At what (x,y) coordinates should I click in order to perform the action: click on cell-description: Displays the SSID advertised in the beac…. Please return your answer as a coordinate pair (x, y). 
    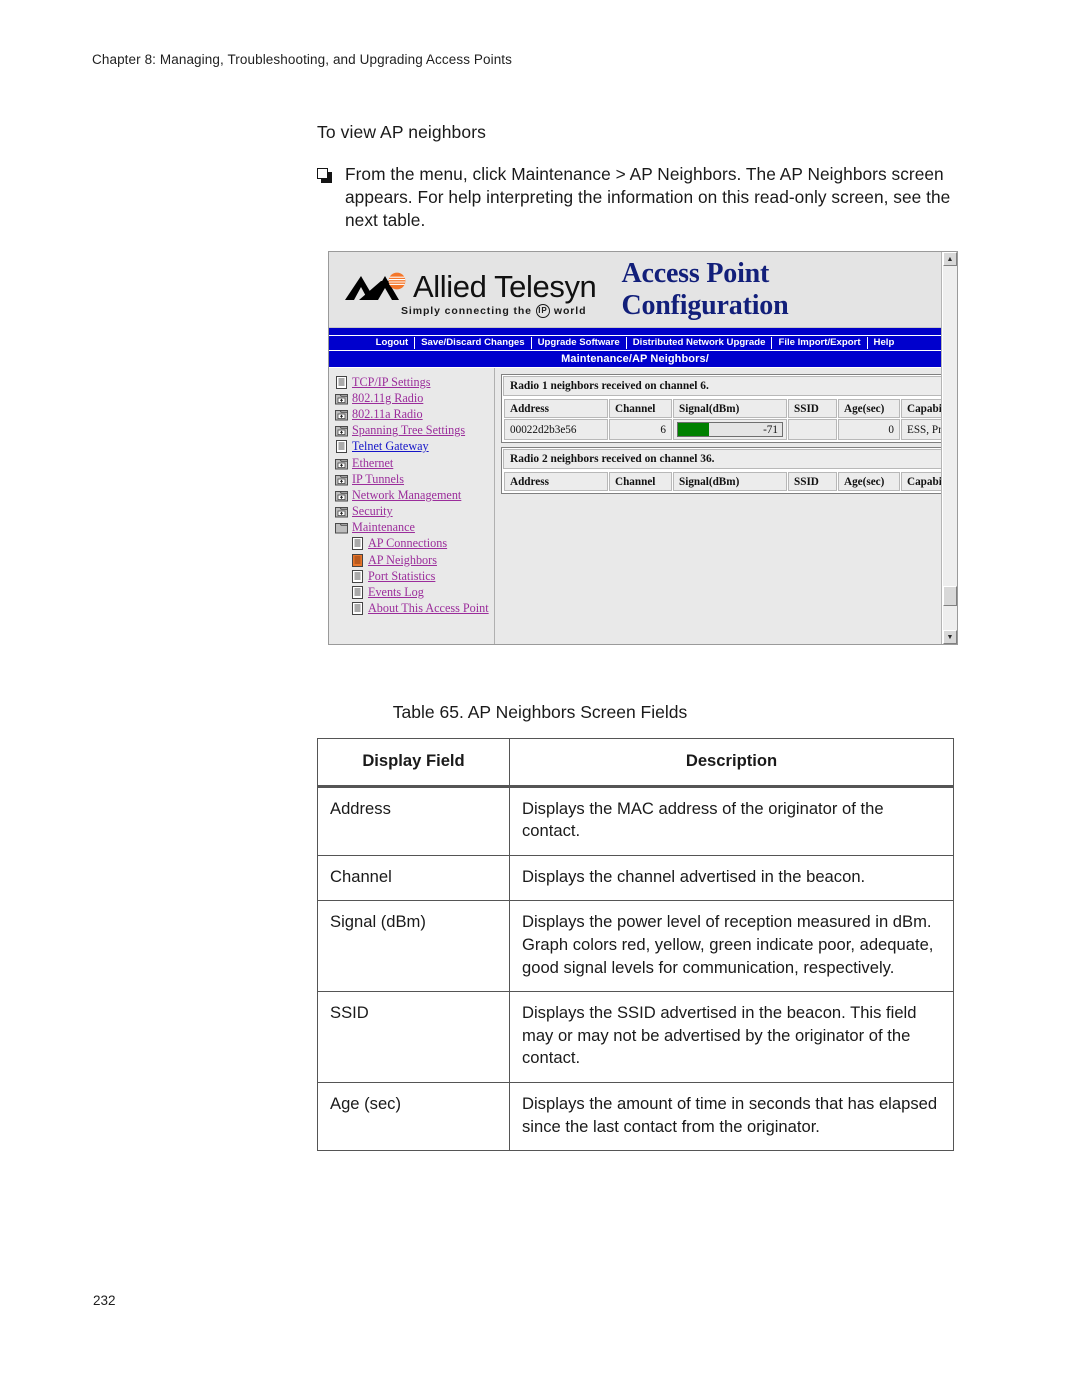
    Looking at the image, I should click on (731, 1037).